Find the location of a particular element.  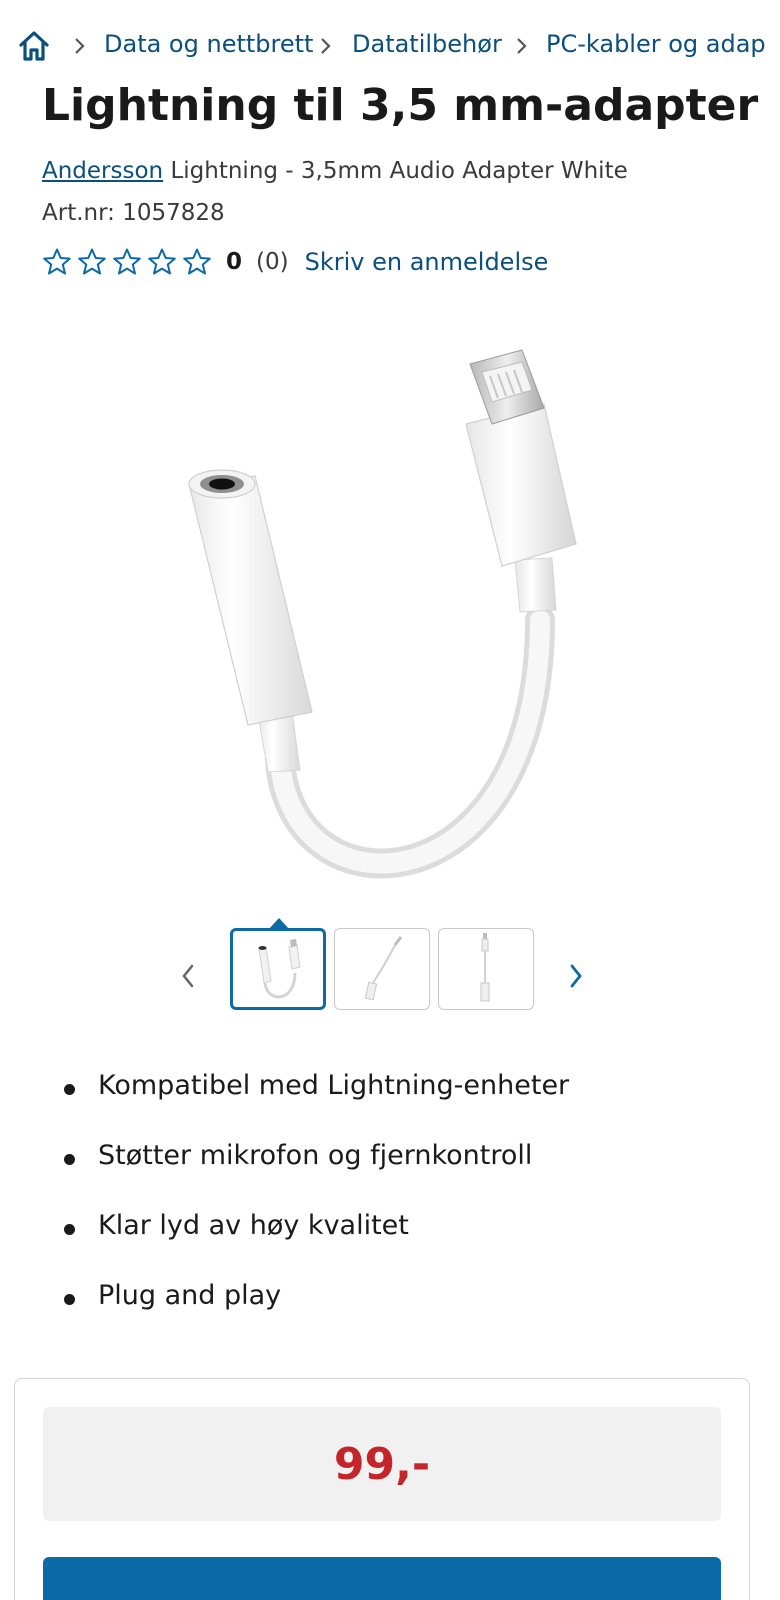

article-number: Art.nr: 1057828 is located at coordinates (133, 213).